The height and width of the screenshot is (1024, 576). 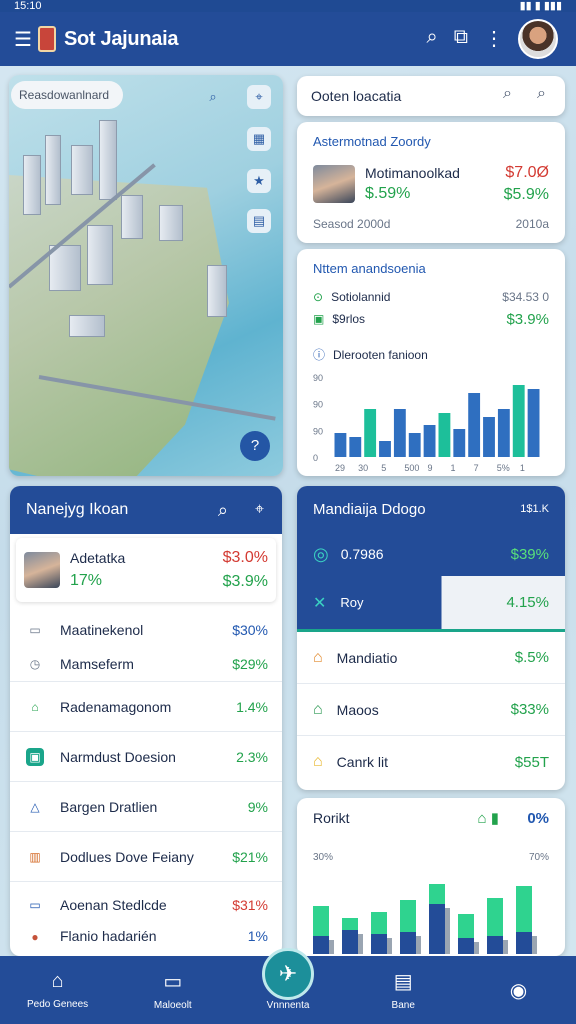 What do you see at coordinates (259, 221) in the screenshot?
I see `grid-icon: ▤` at bounding box center [259, 221].